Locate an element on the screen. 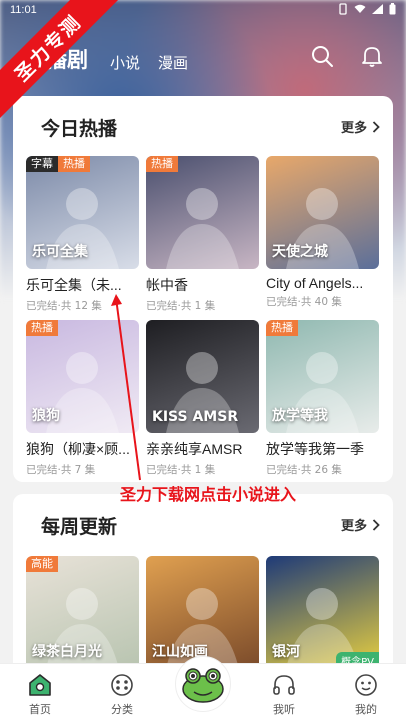 The width and height of the screenshot is (406, 723). nav-listen: 我听 is located at coordinates (284, 694).